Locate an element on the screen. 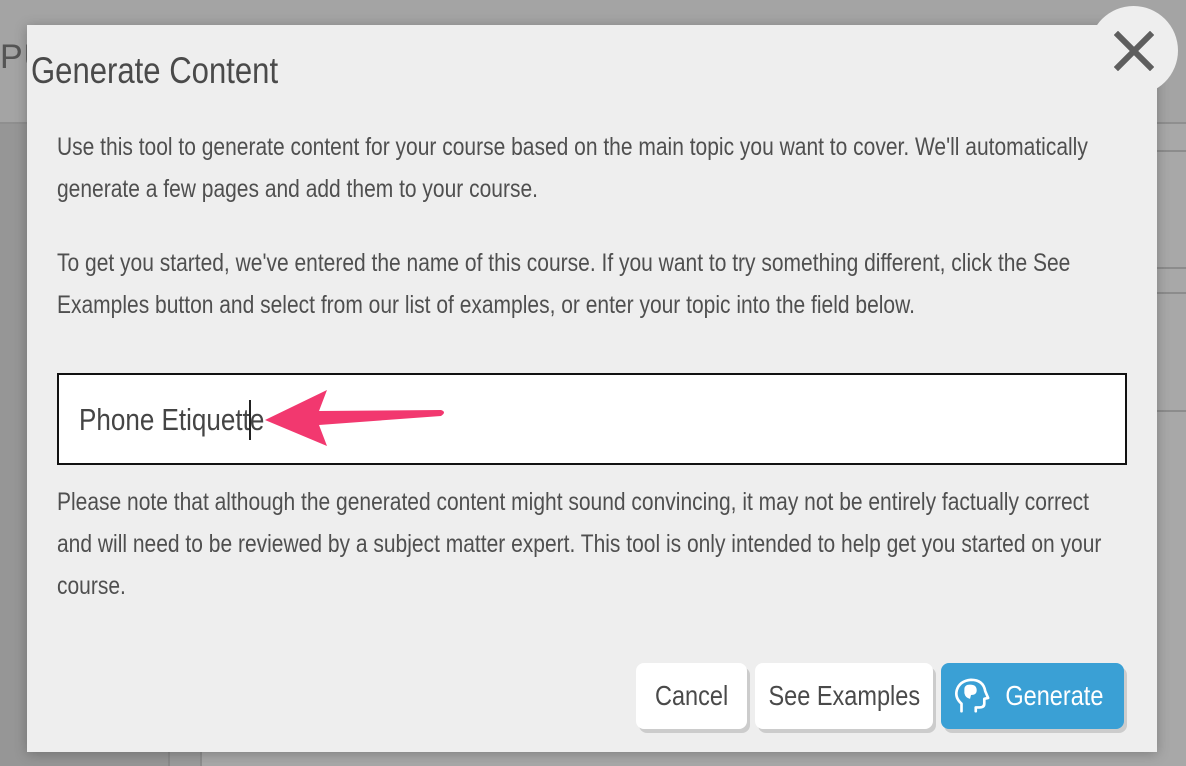  generate-button-label: Generate is located at coordinates (1054, 695).